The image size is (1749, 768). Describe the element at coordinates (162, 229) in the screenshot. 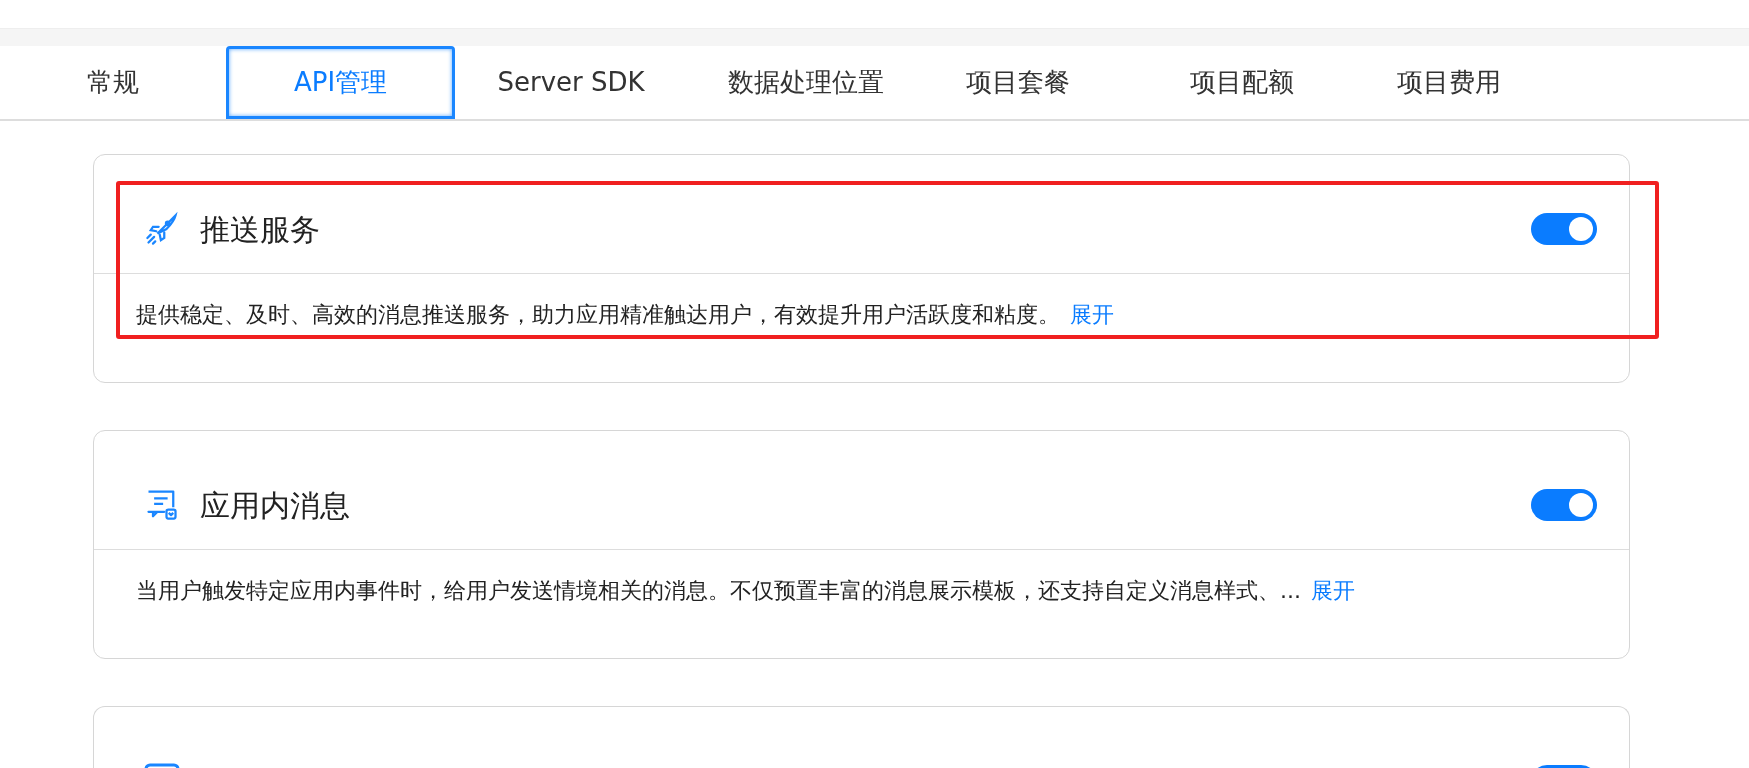

I see `rocket-icon` at that location.